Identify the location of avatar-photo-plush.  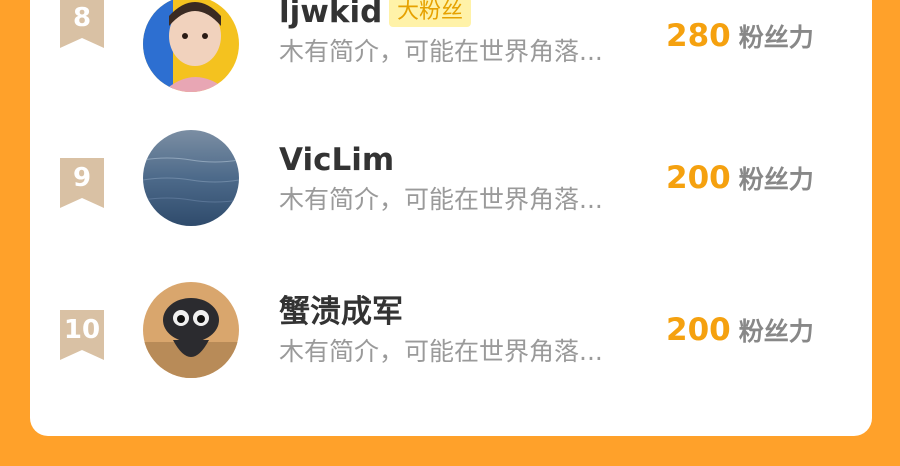
(191, 330).